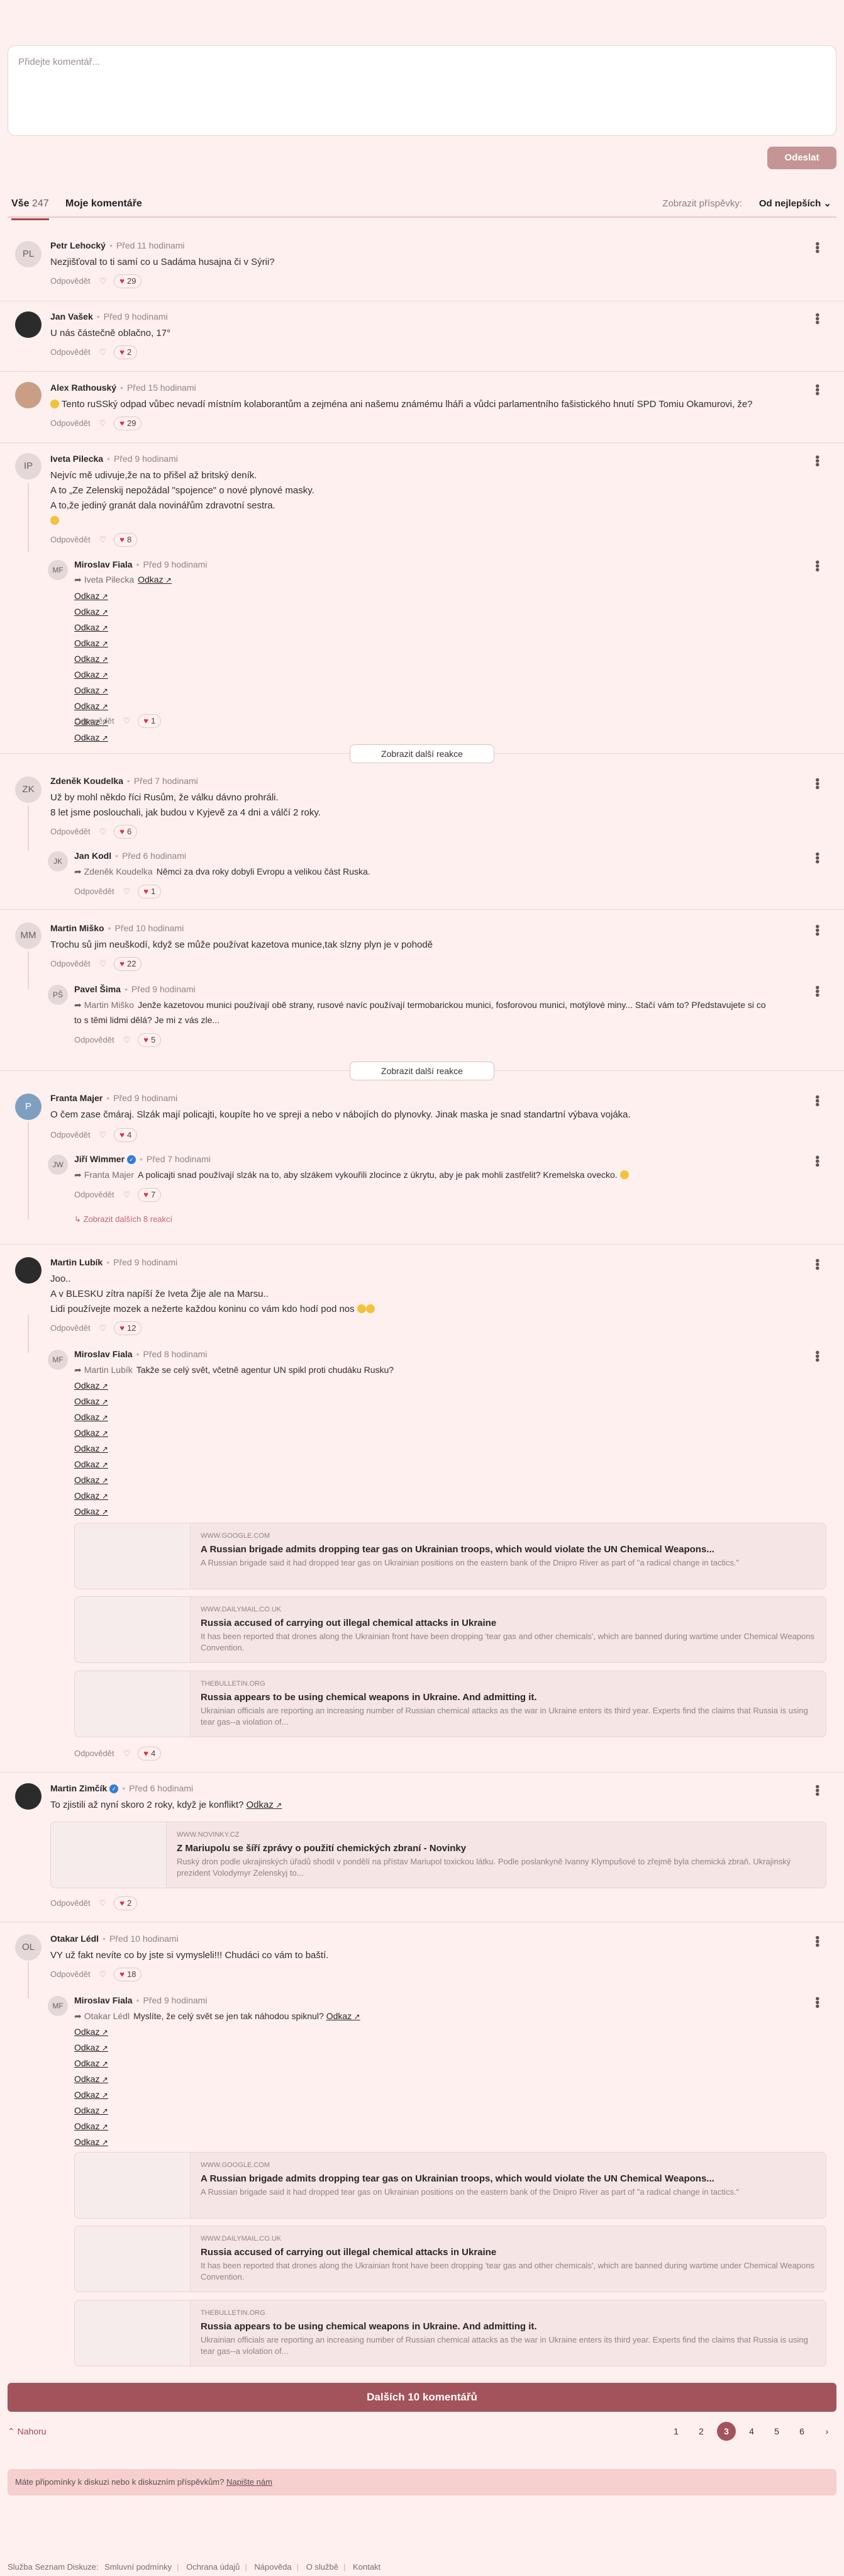  Describe the element at coordinates (108, 1370) in the screenshot. I see `quoted-author: Martin Lubík` at that location.